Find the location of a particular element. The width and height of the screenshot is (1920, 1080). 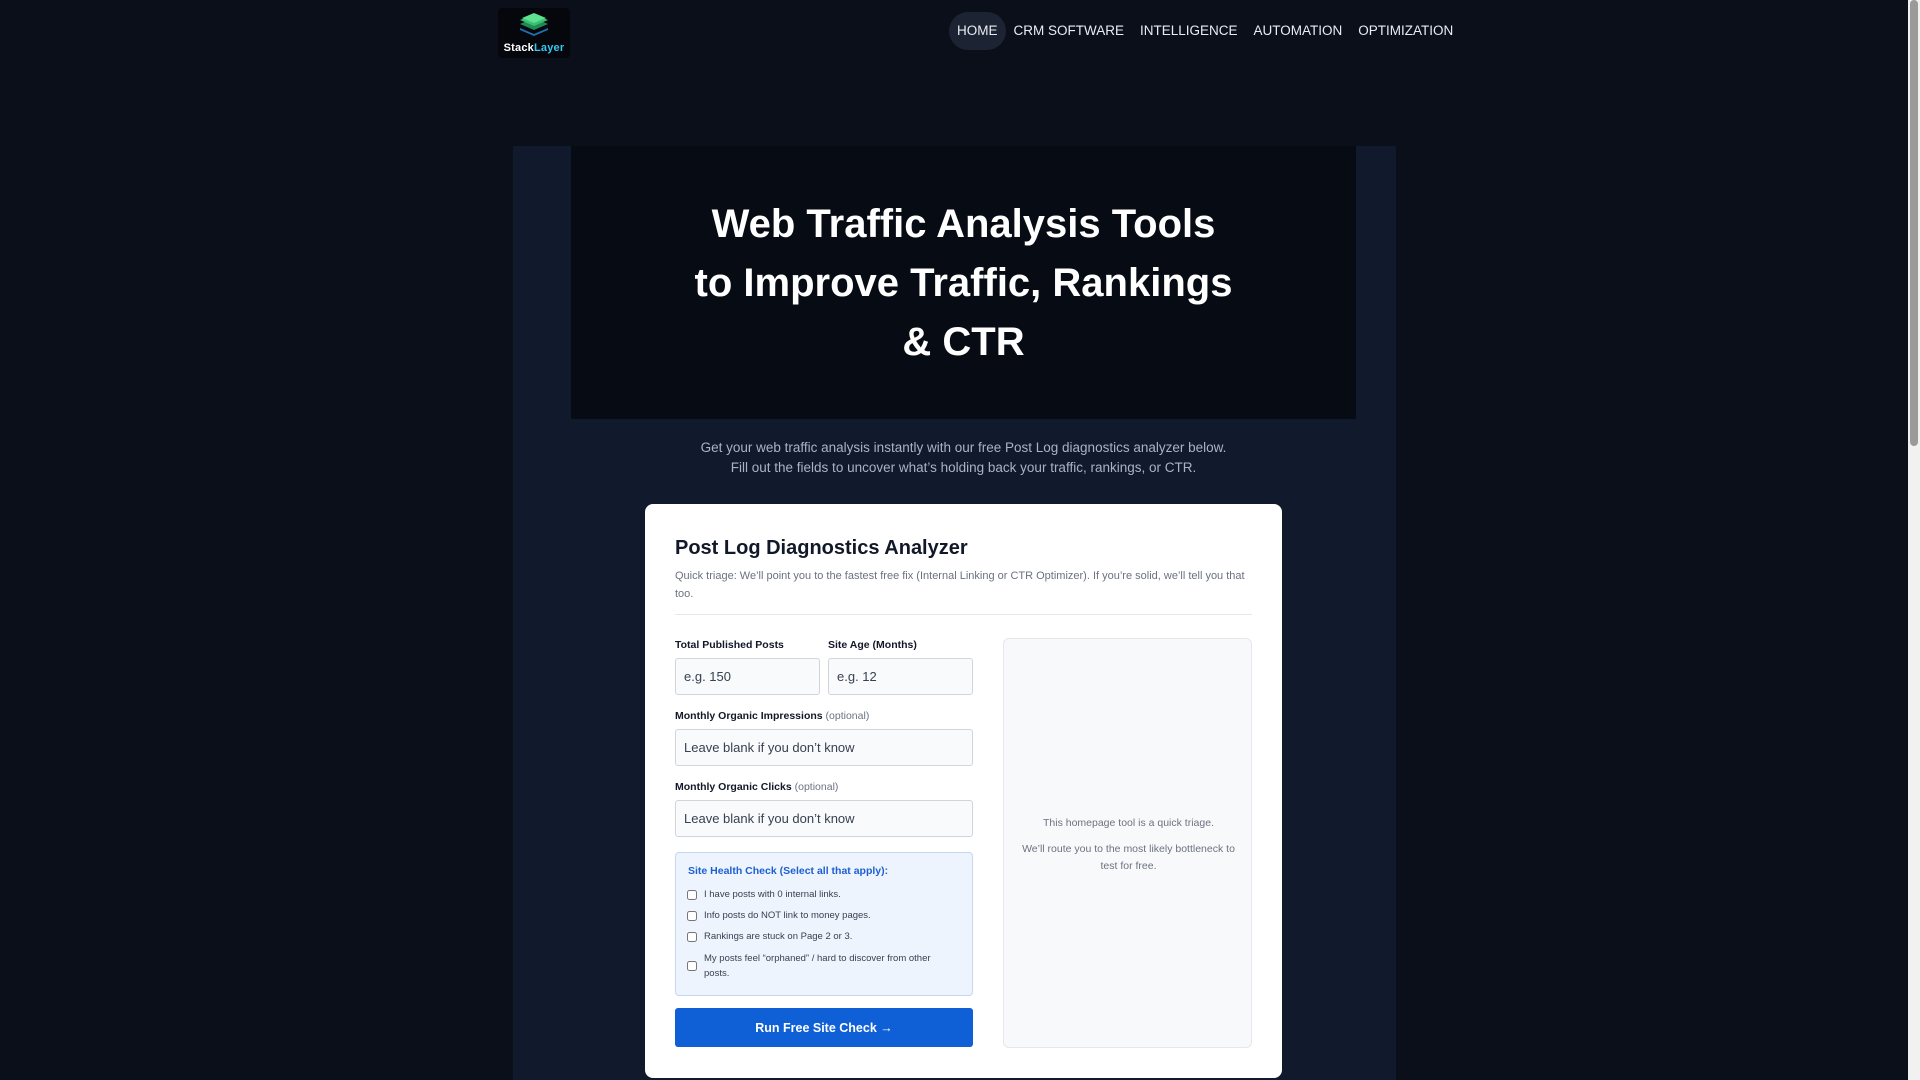

total-posts-label: Total Published Posts is located at coordinates (729, 645).